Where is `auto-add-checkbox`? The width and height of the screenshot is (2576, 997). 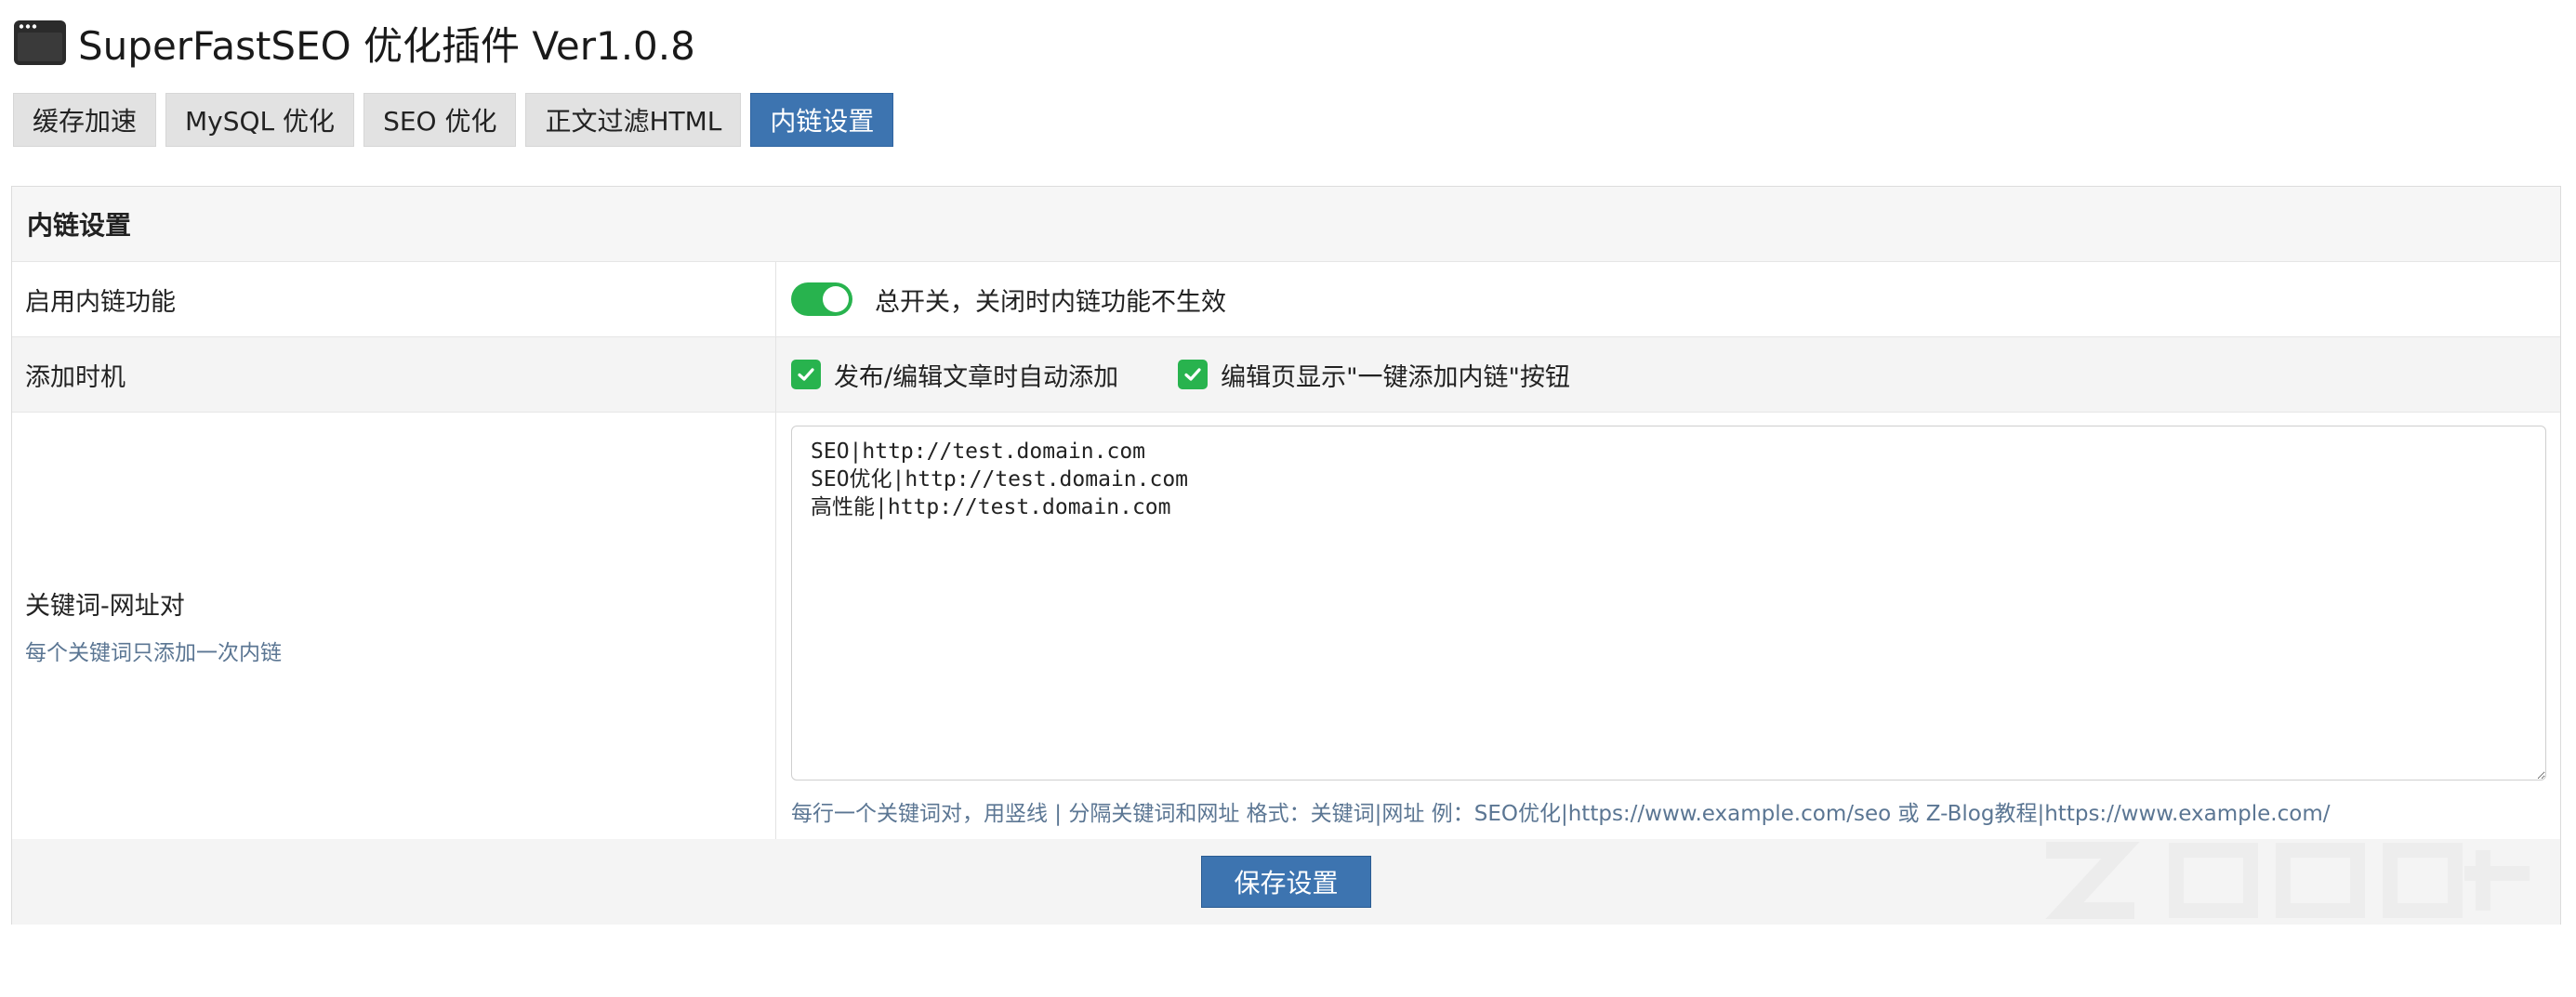
auto-add-checkbox is located at coordinates (806, 374).